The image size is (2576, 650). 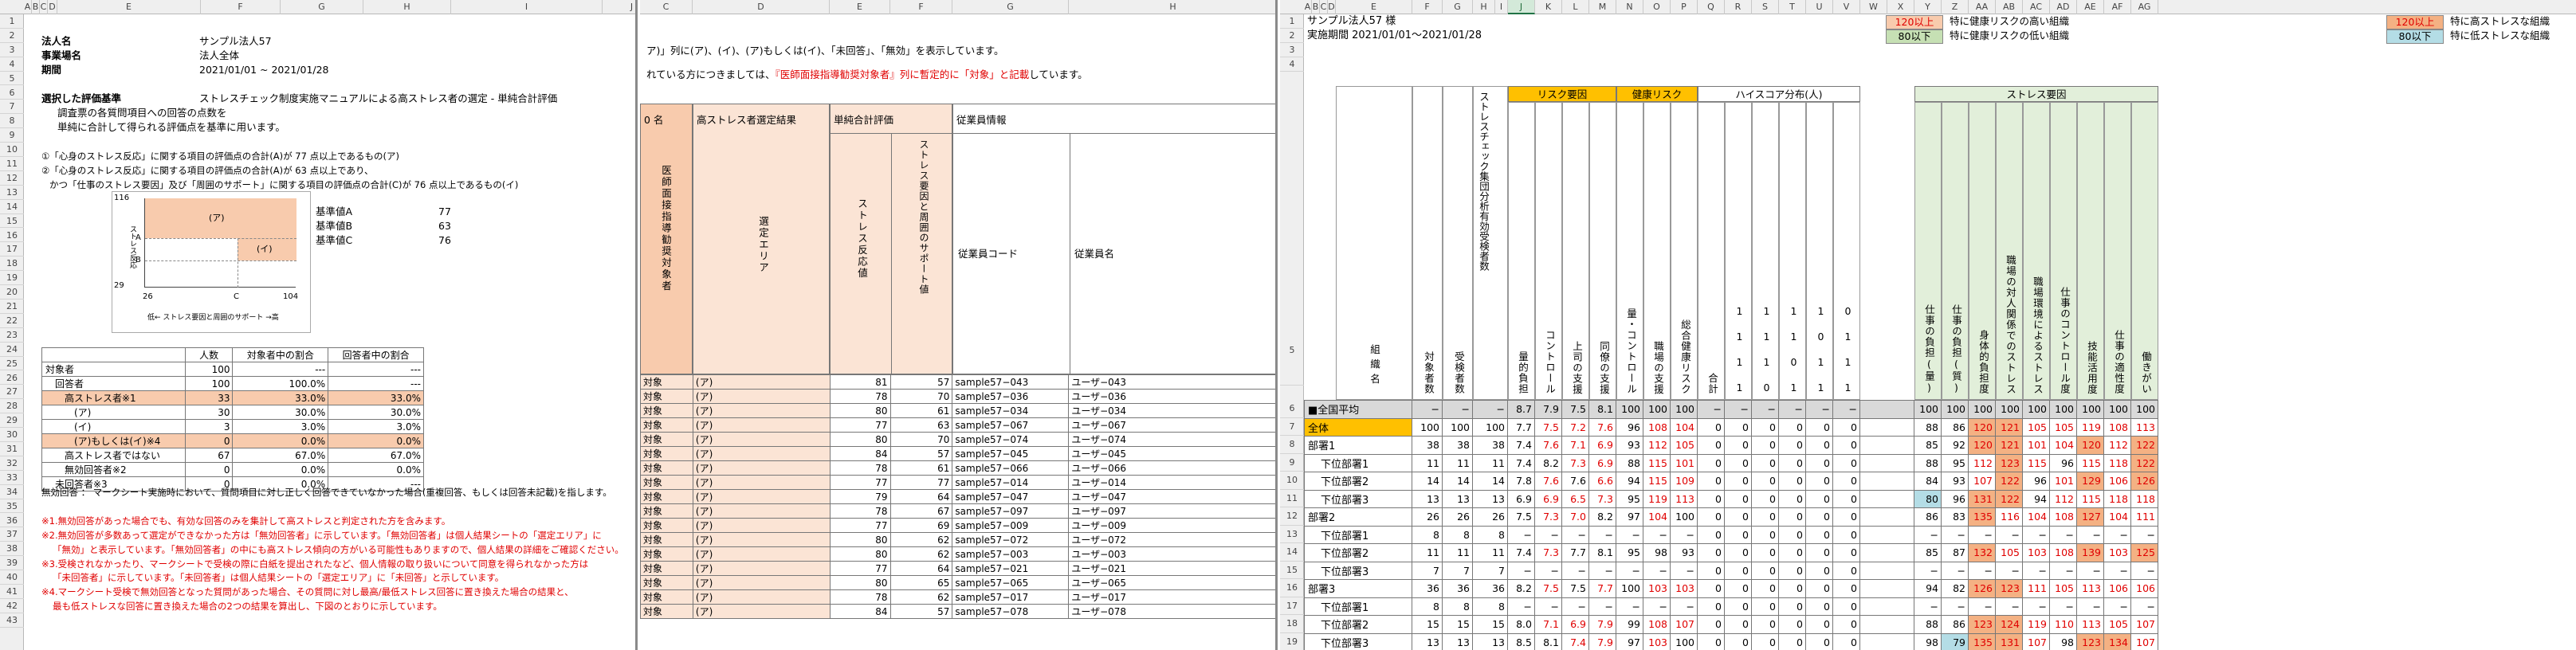 What do you see at coordinates (12, 406) in the screenshot?
I see `row-number: 28` at bounding box center [12, 406].